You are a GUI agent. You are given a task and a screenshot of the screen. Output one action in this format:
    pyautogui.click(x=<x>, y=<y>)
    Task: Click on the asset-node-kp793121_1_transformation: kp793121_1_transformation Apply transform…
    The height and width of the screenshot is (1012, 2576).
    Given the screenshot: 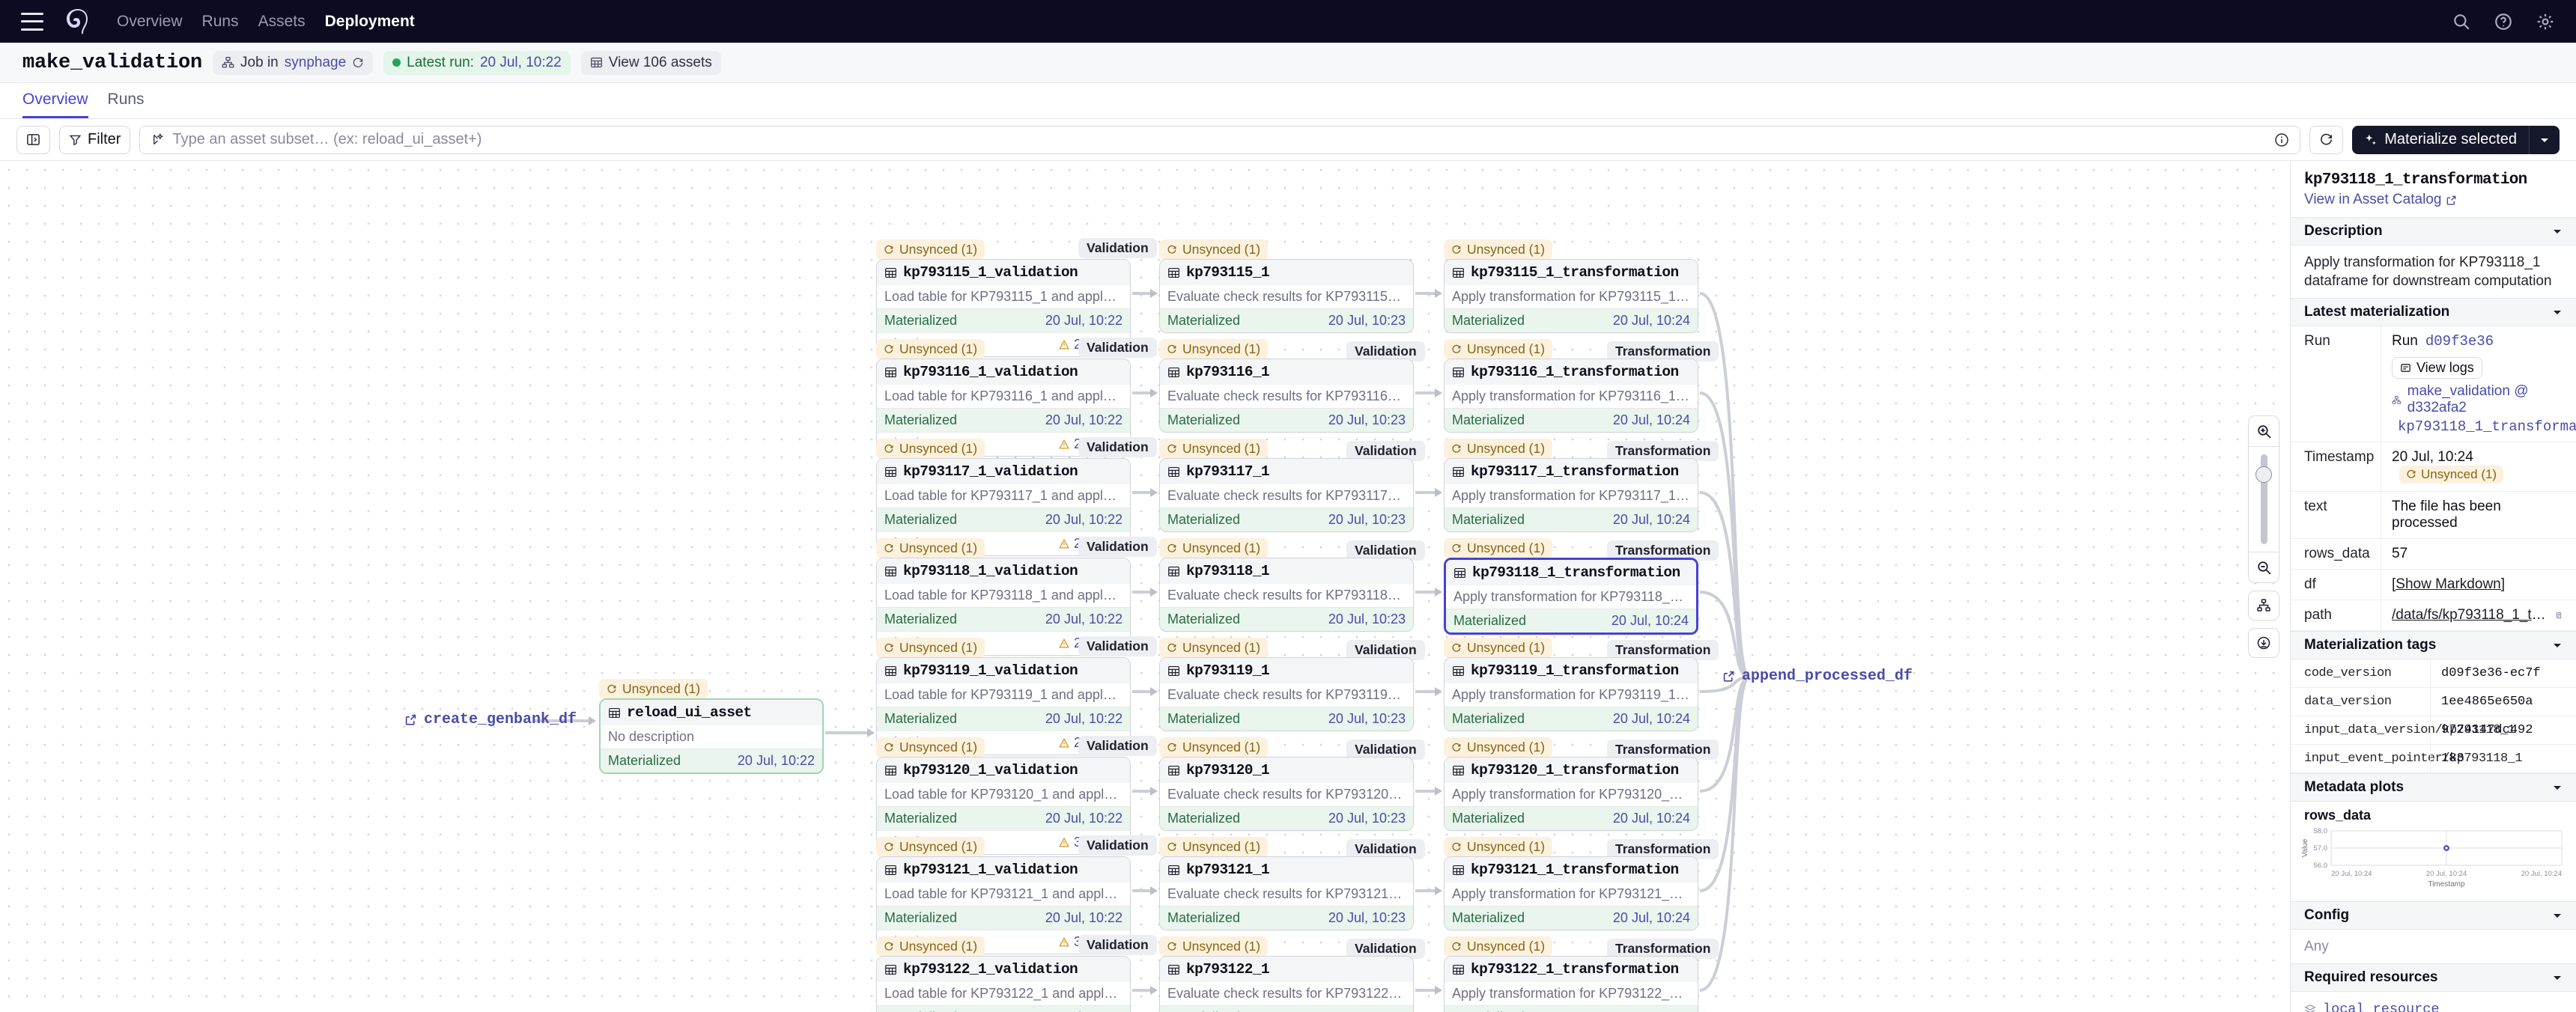 What is the action you would take?
    pyautogui.click(x=1571, y=893)
    